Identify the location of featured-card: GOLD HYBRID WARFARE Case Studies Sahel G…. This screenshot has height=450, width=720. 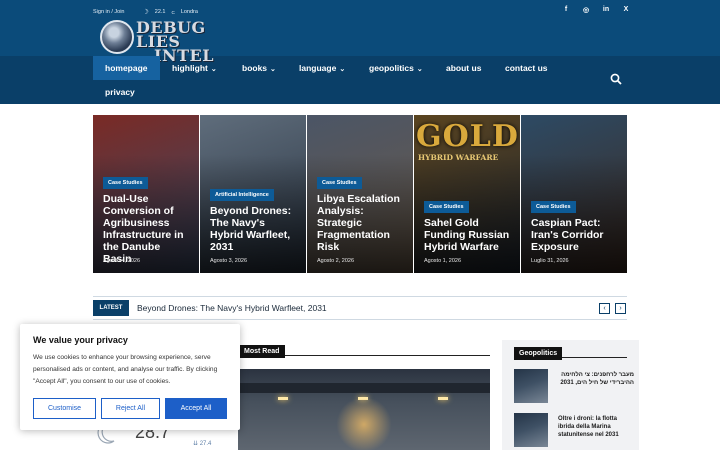
(467, 194).